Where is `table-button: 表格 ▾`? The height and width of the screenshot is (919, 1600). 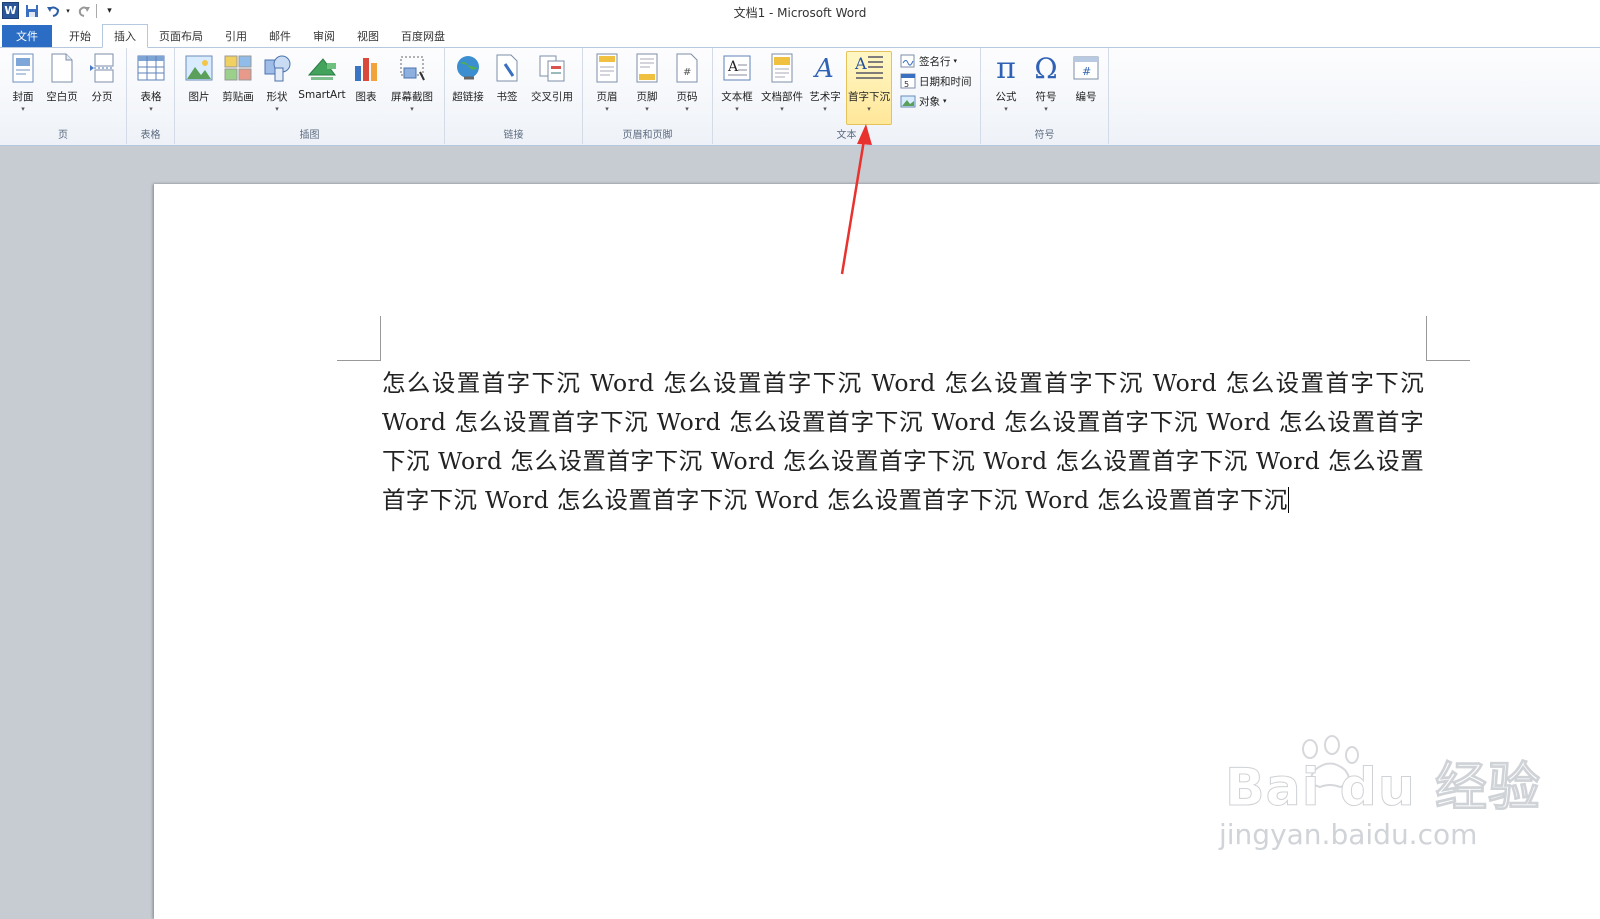
table-button: 表格 ▾ is located at coordinates (151, 88).